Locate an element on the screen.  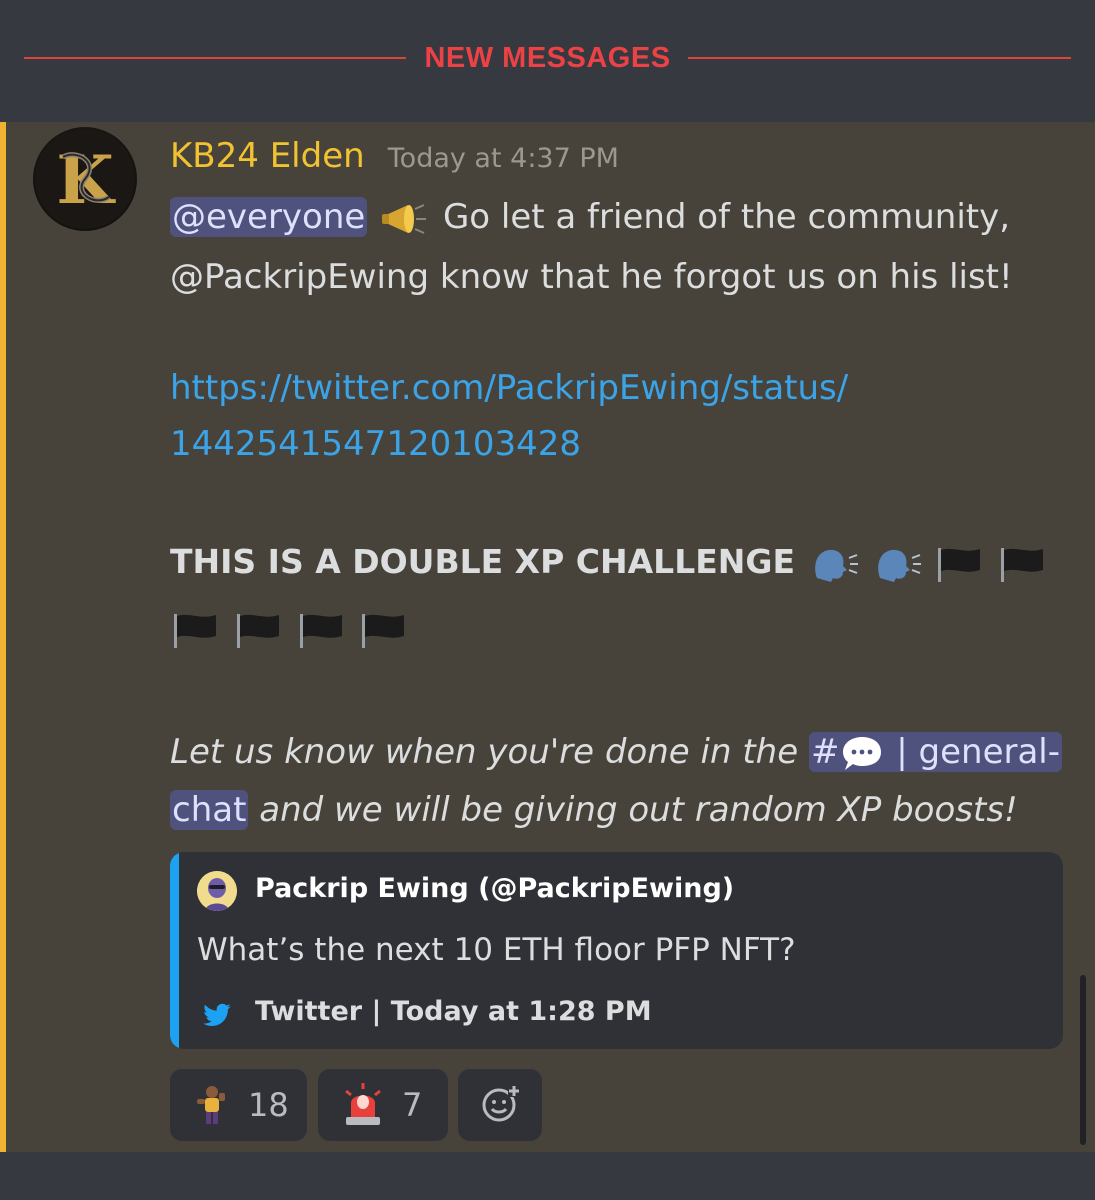
channel-mention: # | general- is located at coordinates (935, 752).